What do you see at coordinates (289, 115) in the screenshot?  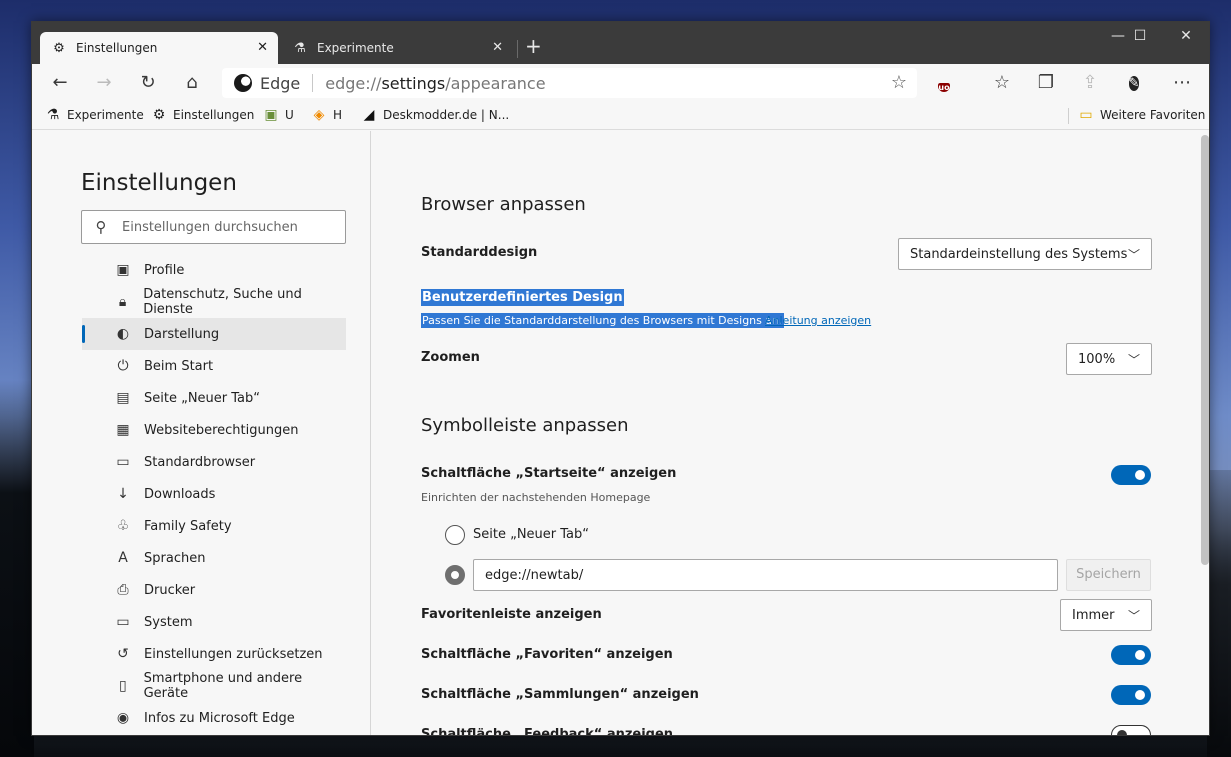 I see `favorite-label: U` at bounding box center [289, 115].